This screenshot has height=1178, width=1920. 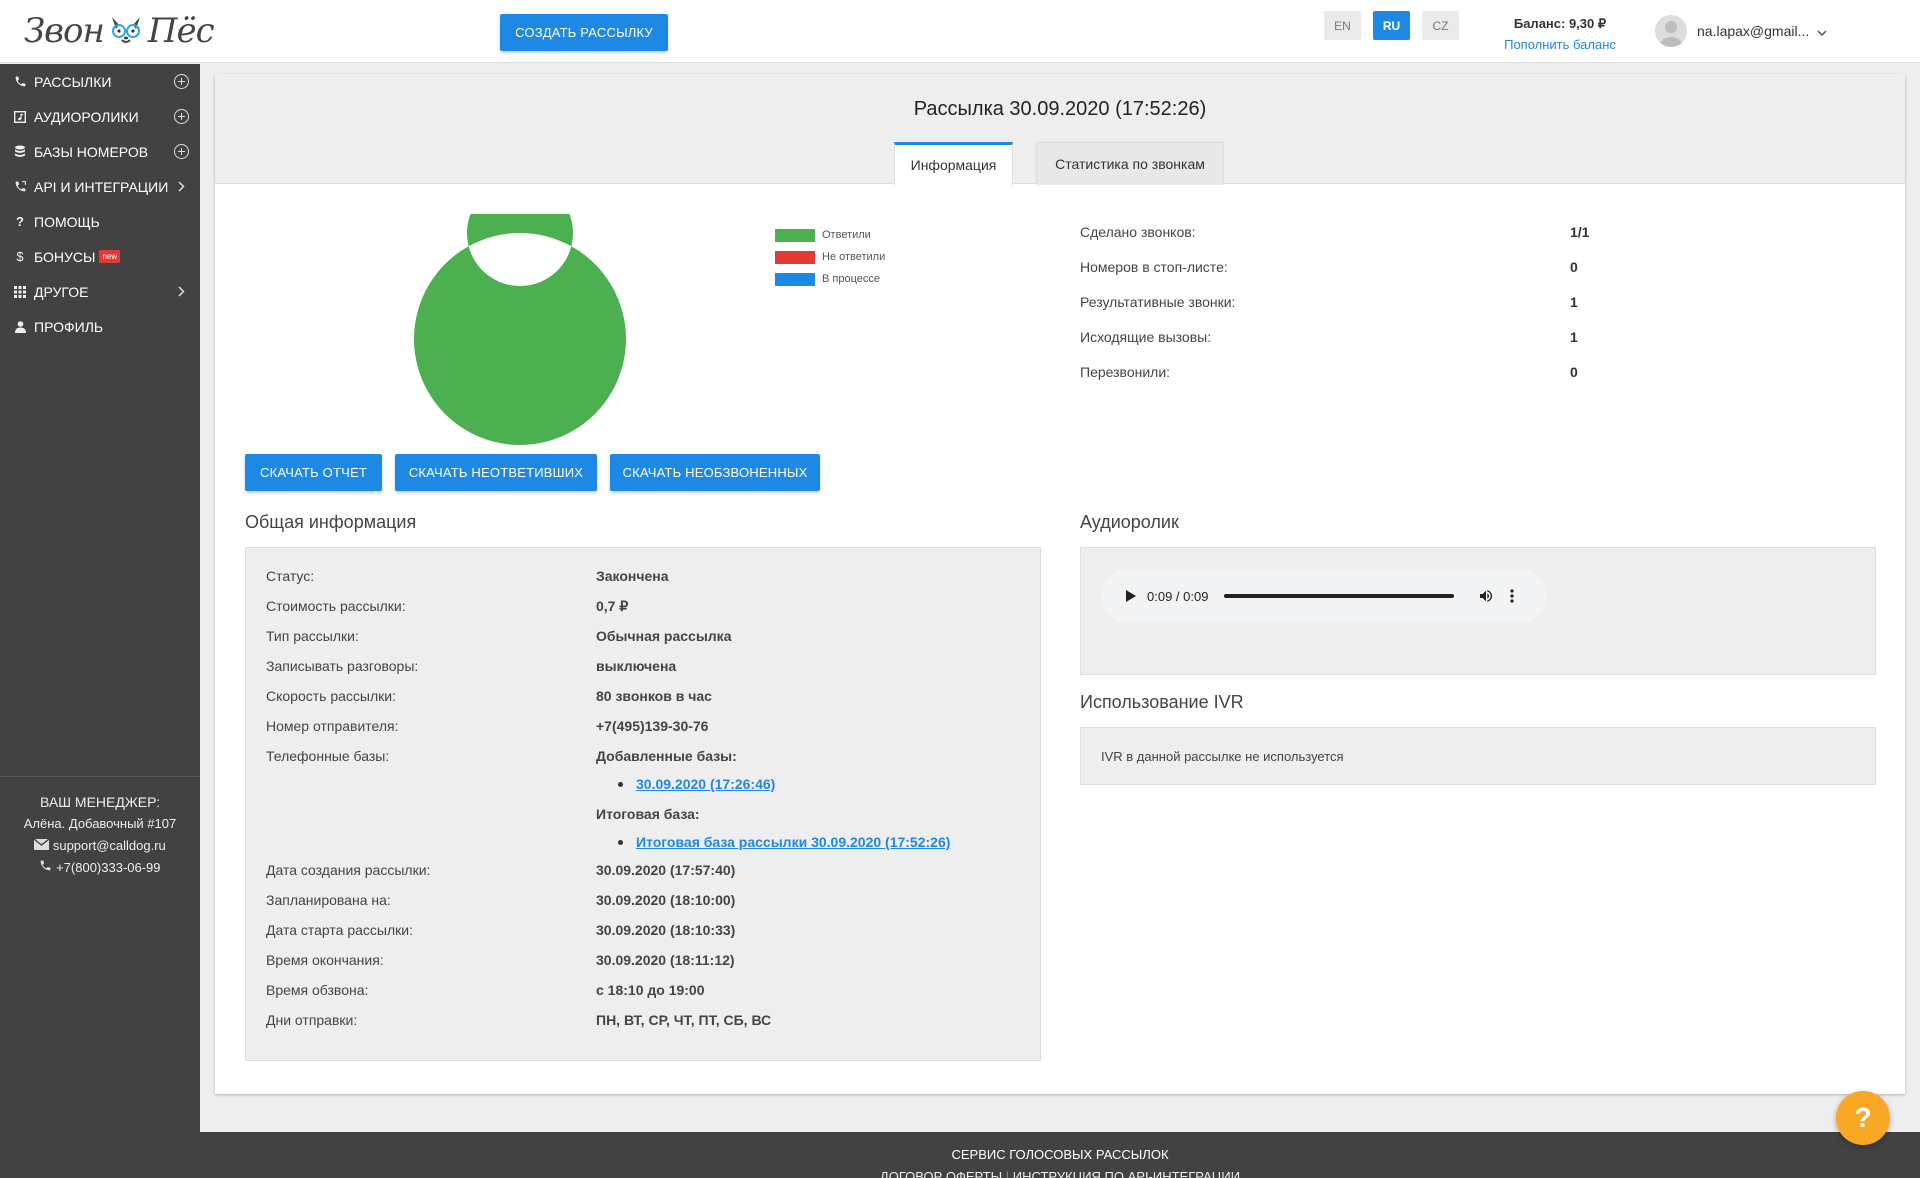 I want to click on sidebar-item-campaigns: РАССЫЛКИ, so click(x=100, y=81).